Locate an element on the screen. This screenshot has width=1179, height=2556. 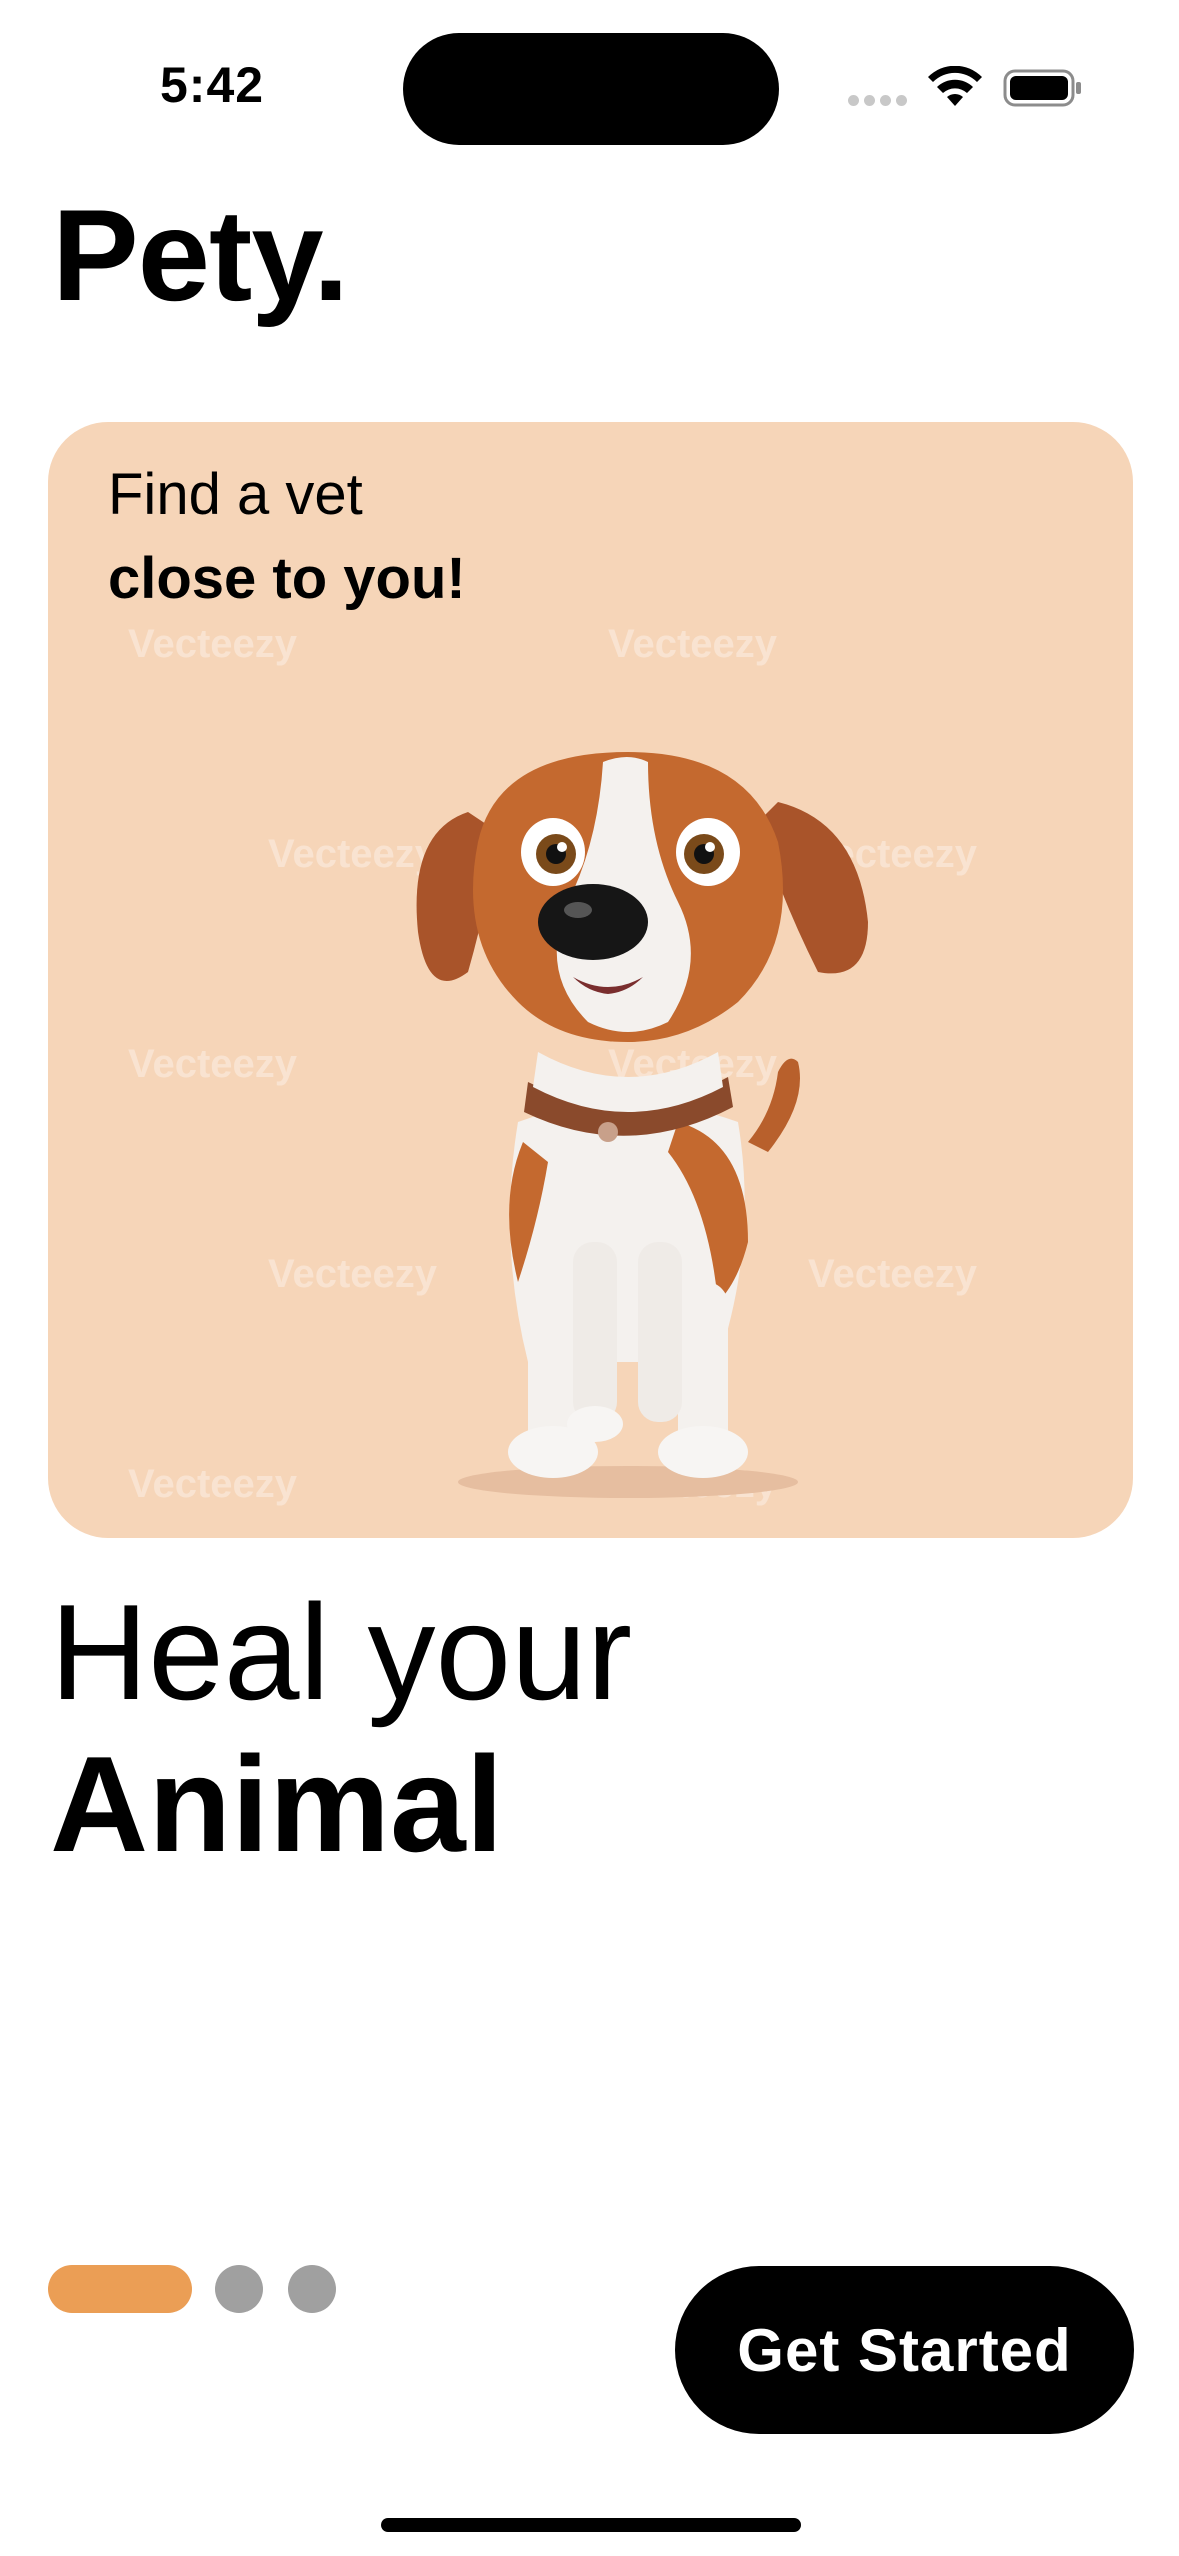
page-indicator-active is located at coordinates (120, 2289).